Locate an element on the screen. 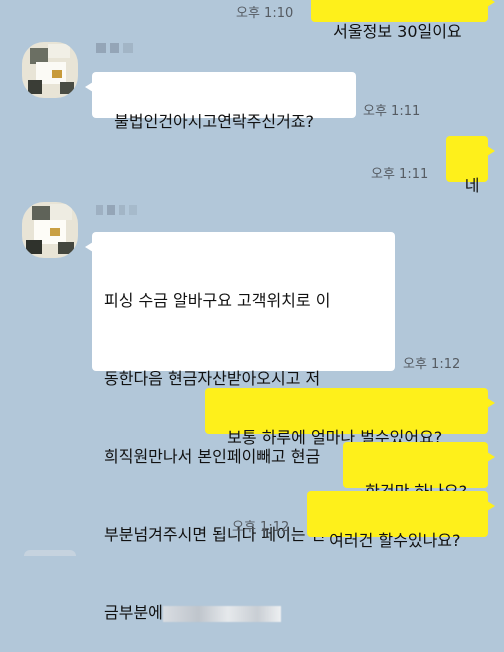  timestamp: 오후 1:10 is located at coordinates (265, 13).